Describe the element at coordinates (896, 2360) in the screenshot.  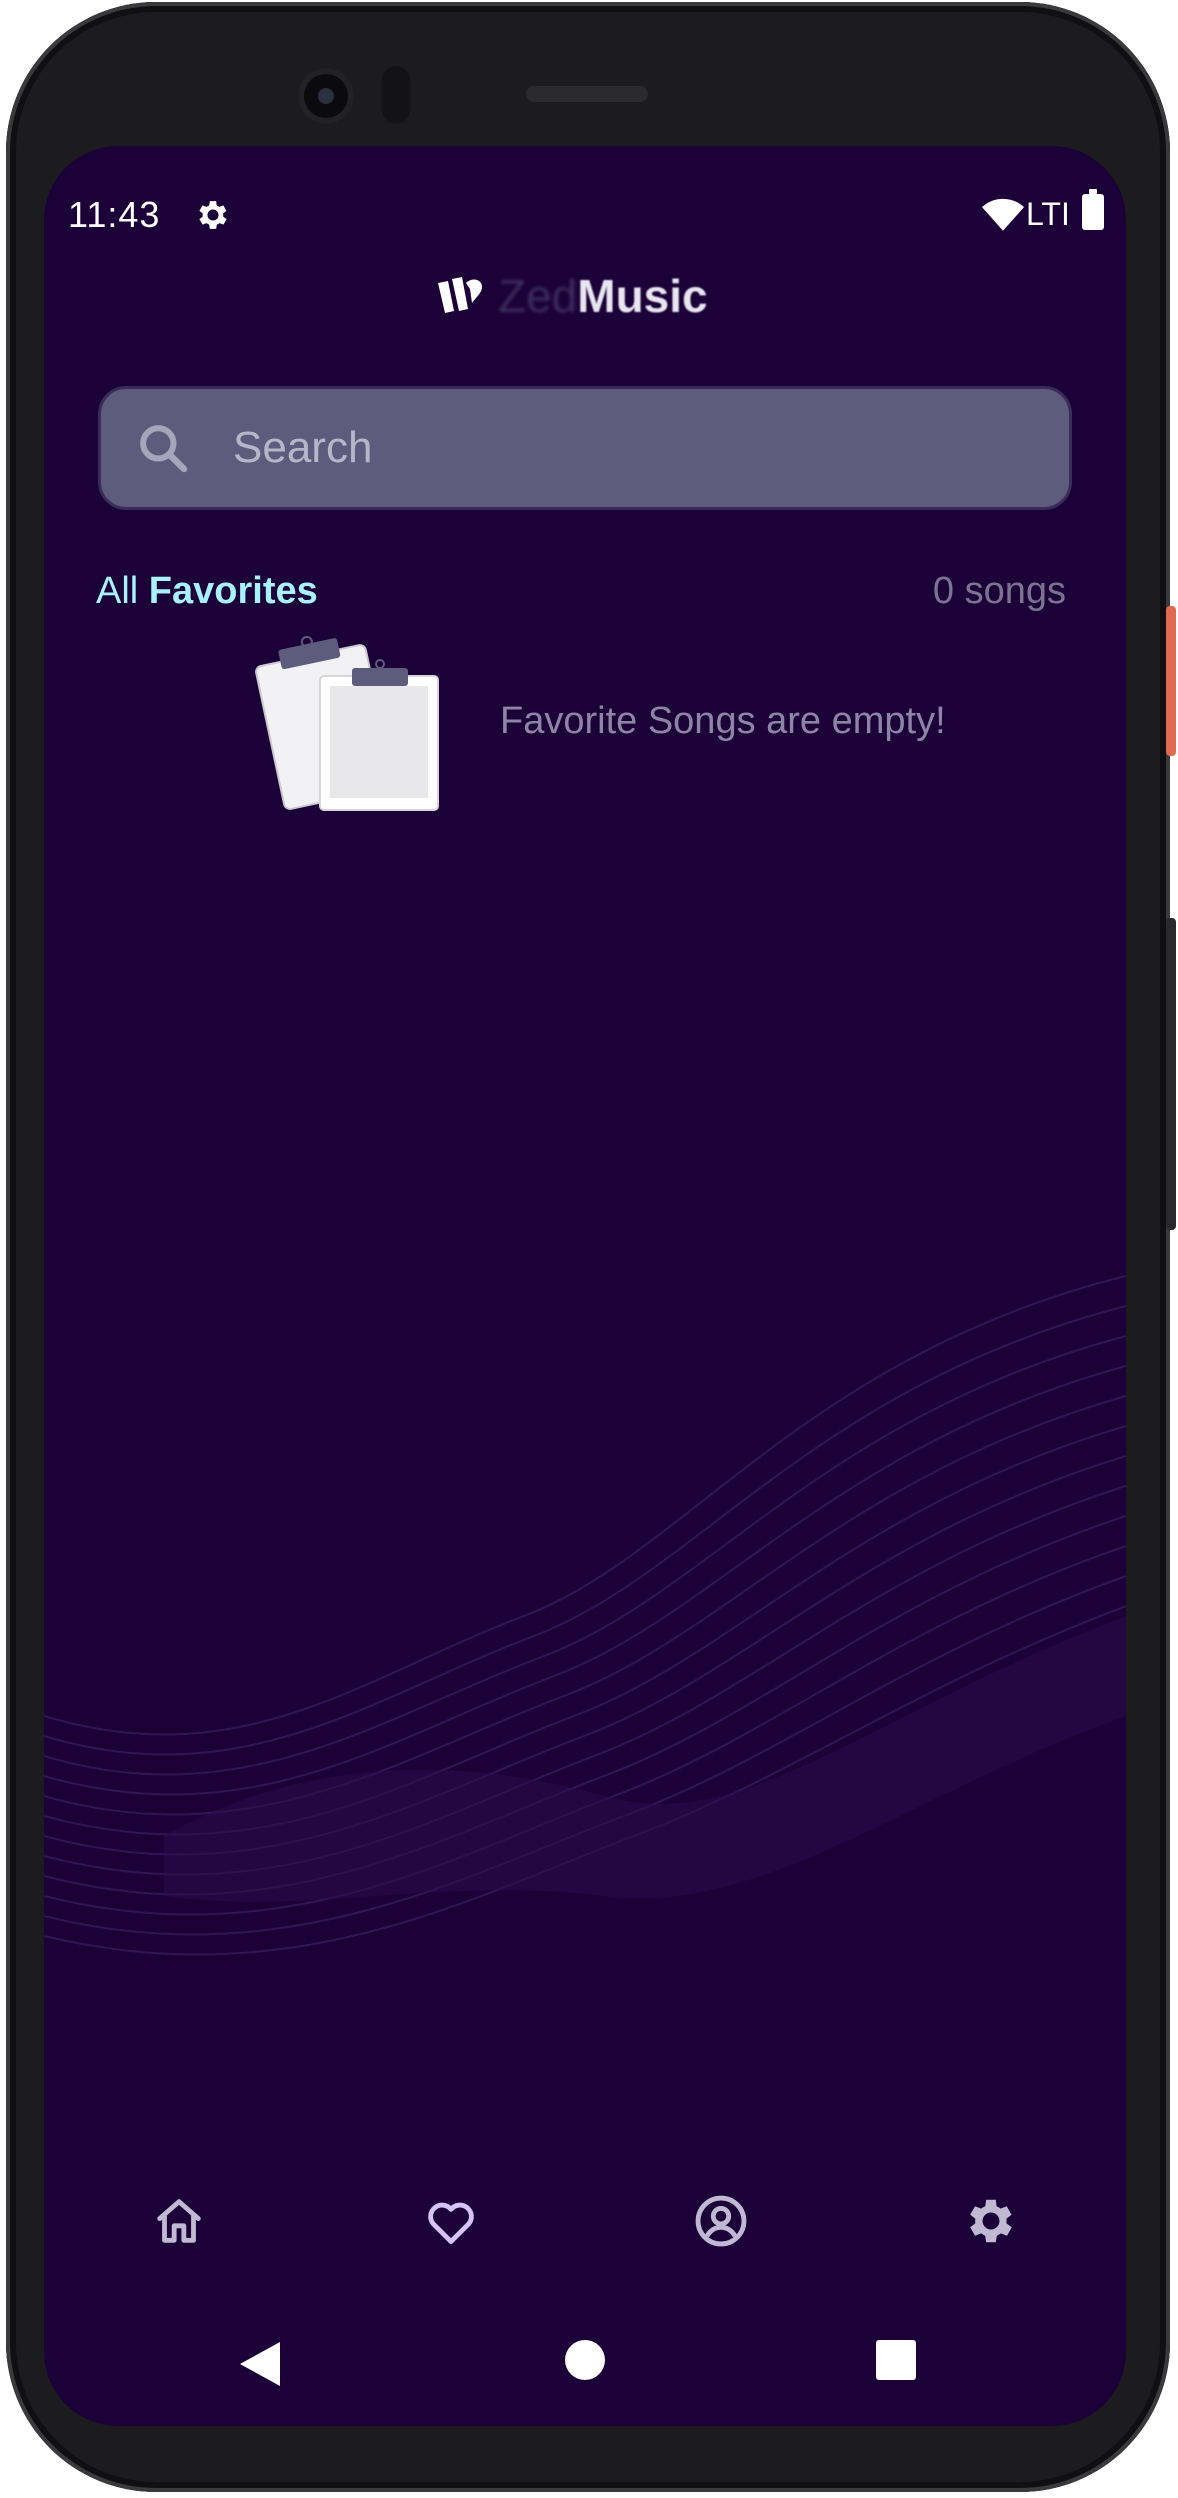
I see `recents-icon` at that location.